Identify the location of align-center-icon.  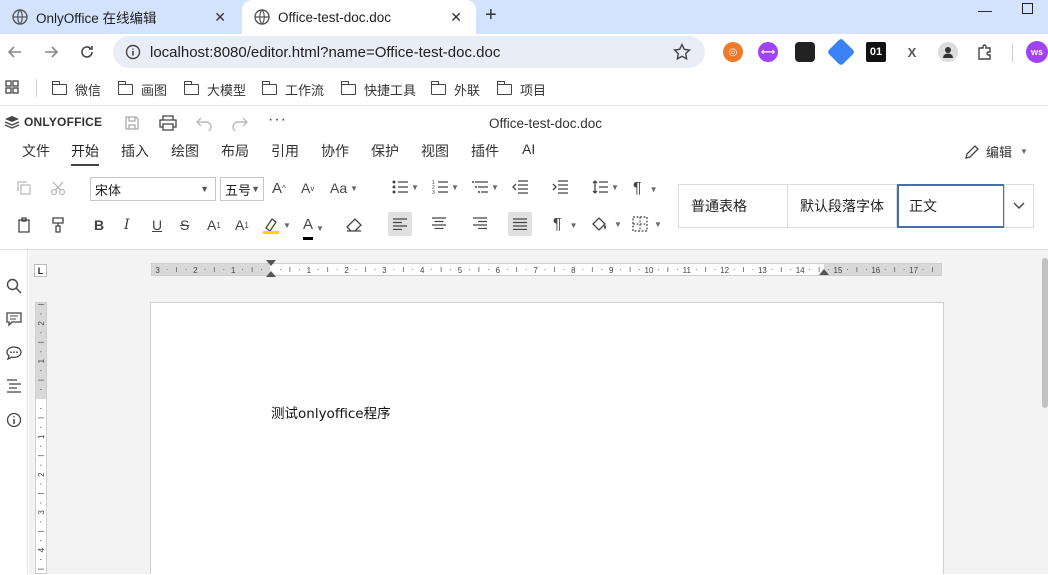
(439, 223).